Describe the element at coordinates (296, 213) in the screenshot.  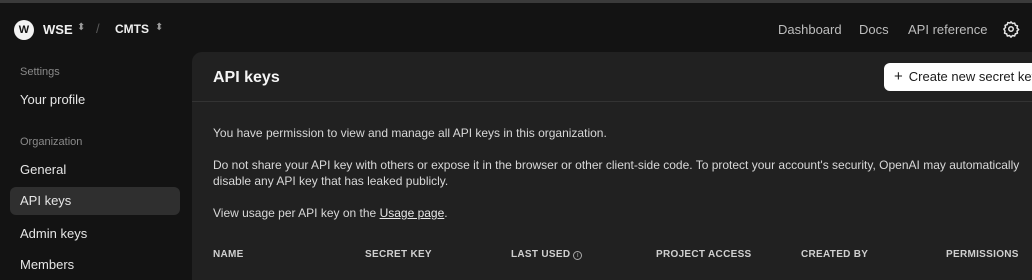
I see `usage-prefix: View usage per API key on the` at that location.